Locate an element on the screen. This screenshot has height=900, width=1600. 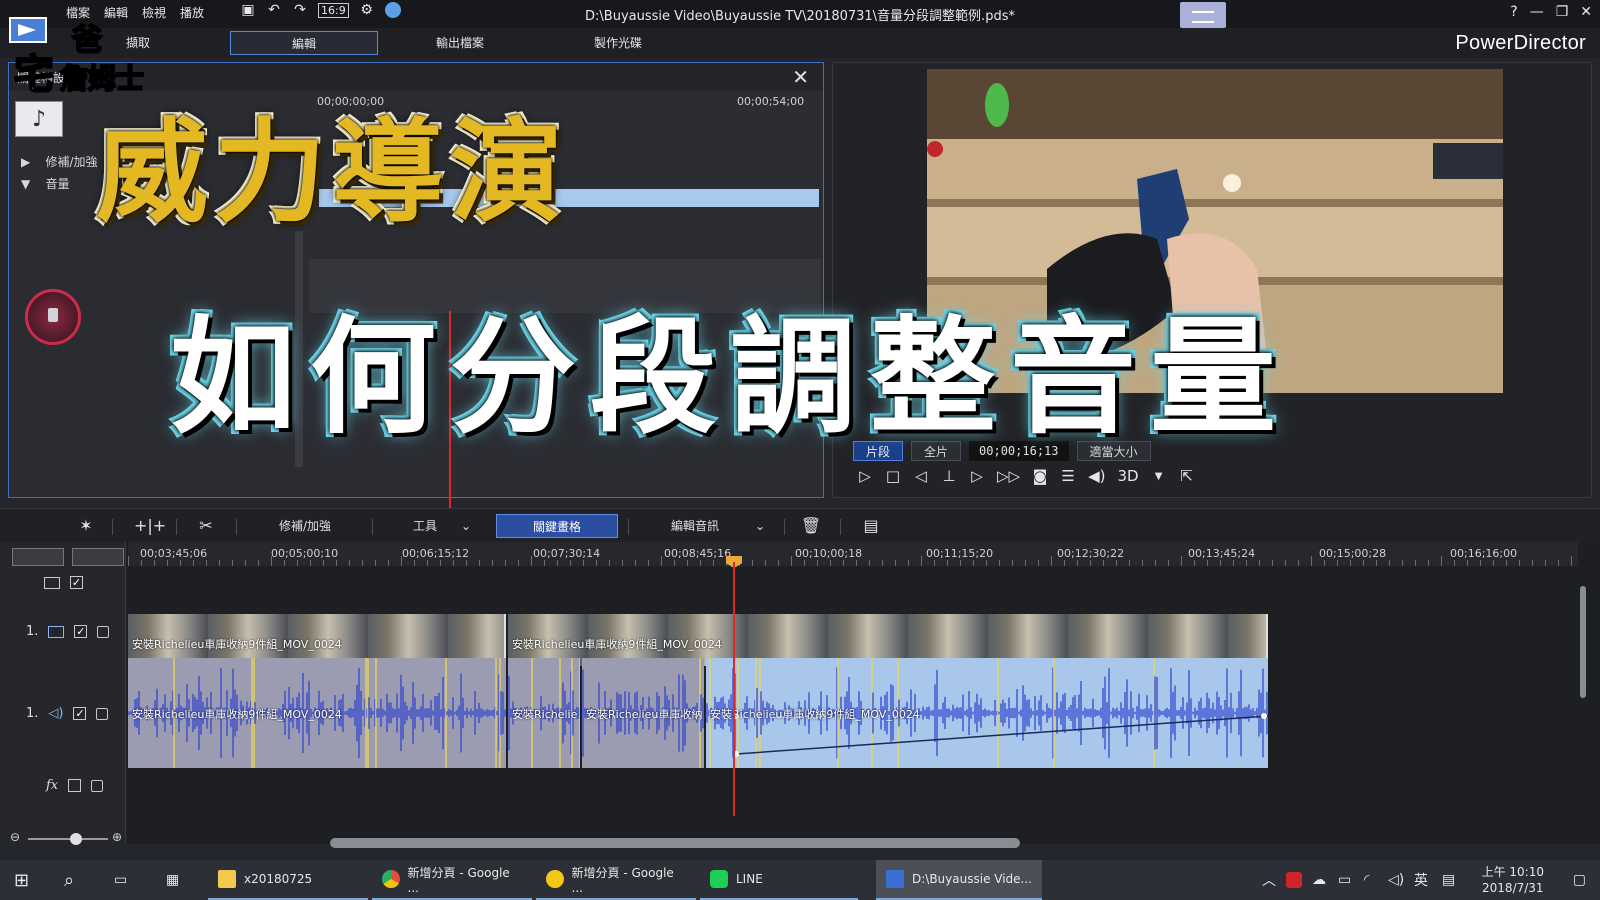
collapse-arrow-icon: ▼ is located at coordinates (25, 184).